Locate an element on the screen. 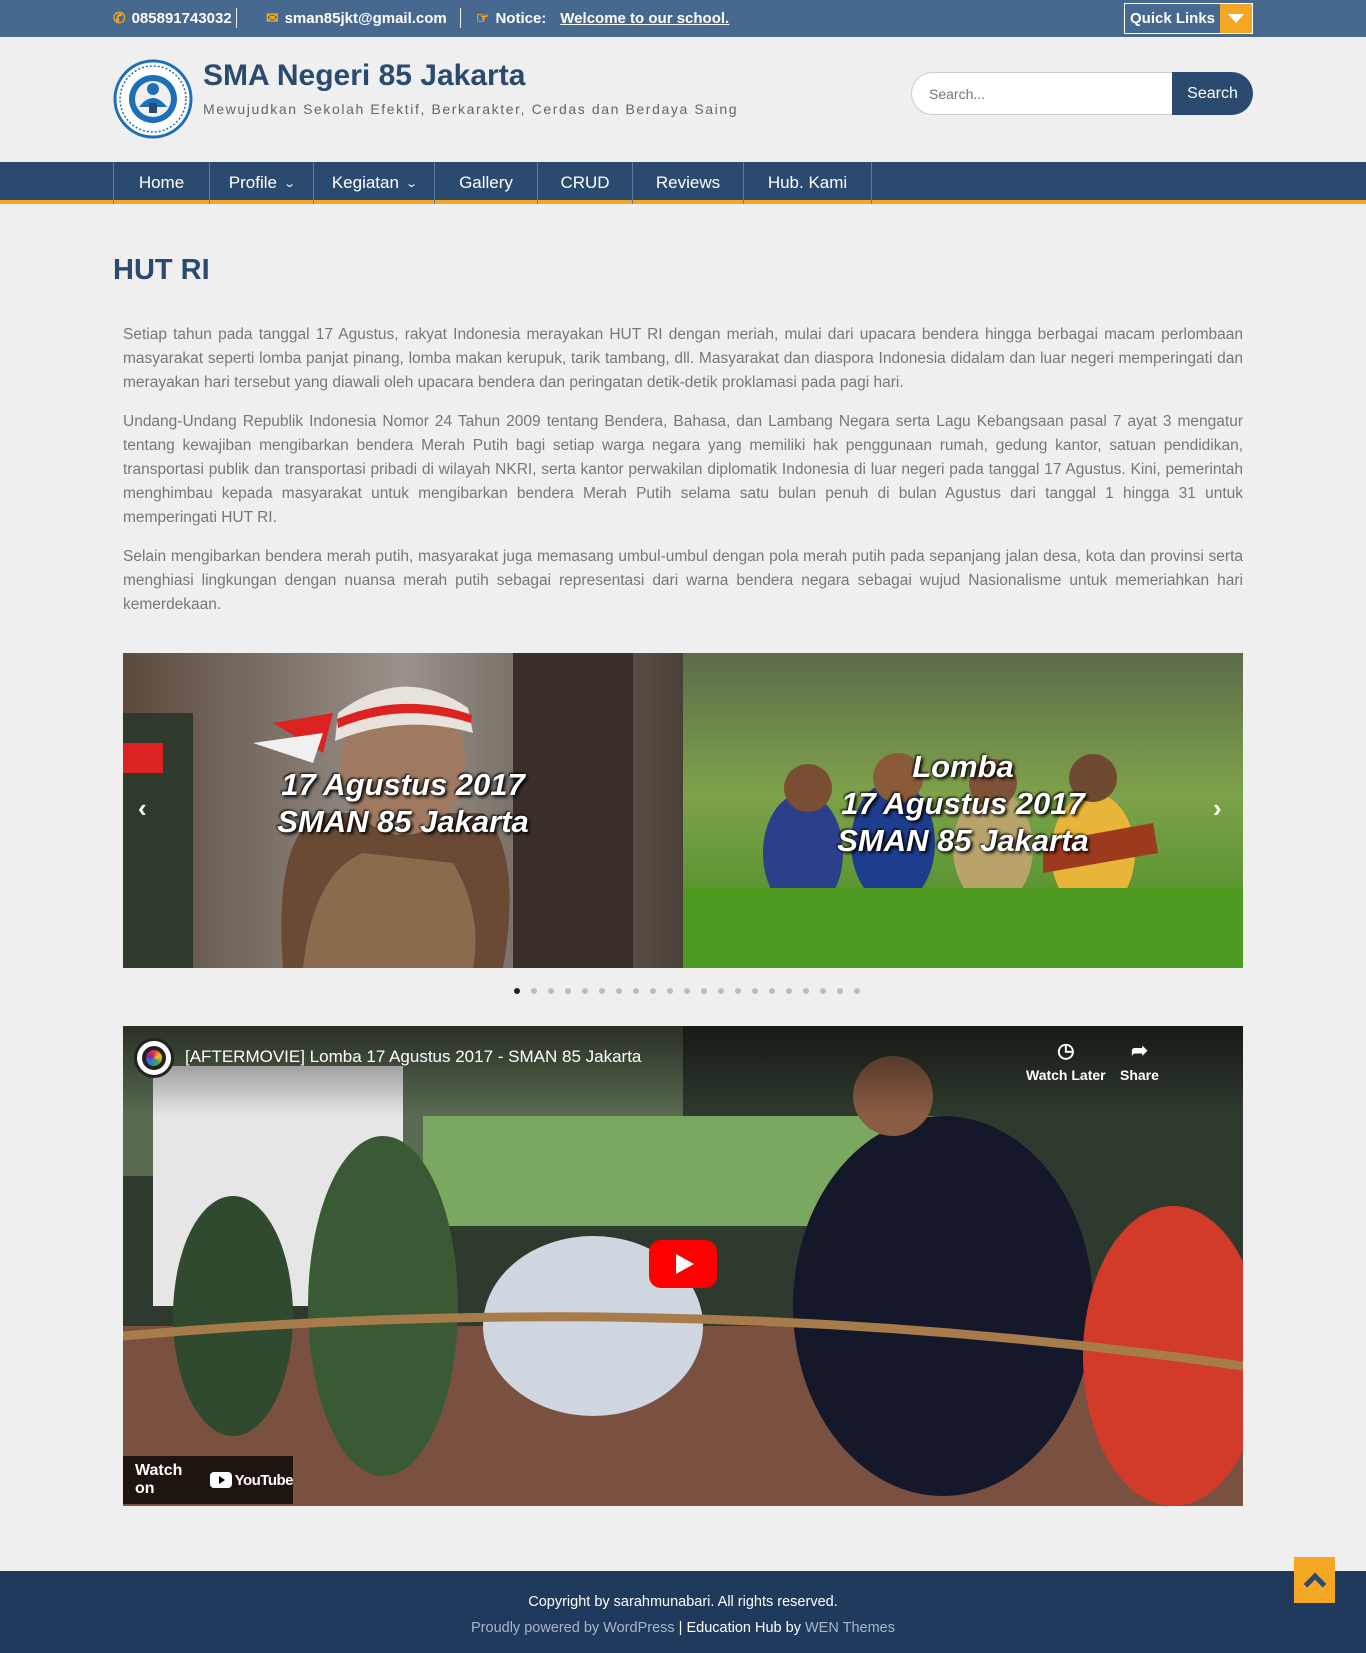 Image resolution: width=1366 pixels, height=1653 pixels. nav-item-crud: CRUD is located at coordinates (585, 183).